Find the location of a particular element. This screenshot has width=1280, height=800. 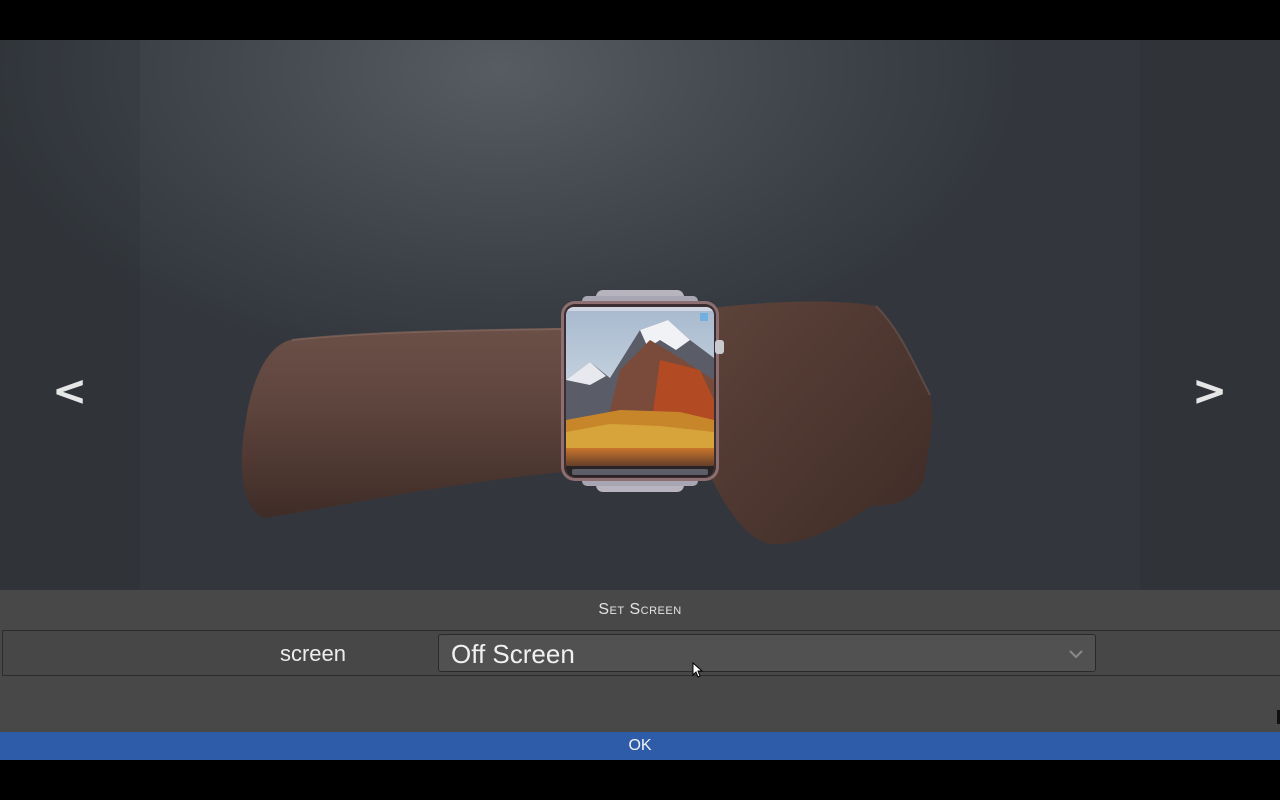

watch-screen-wallpaper is located at coordinates (640, 392).